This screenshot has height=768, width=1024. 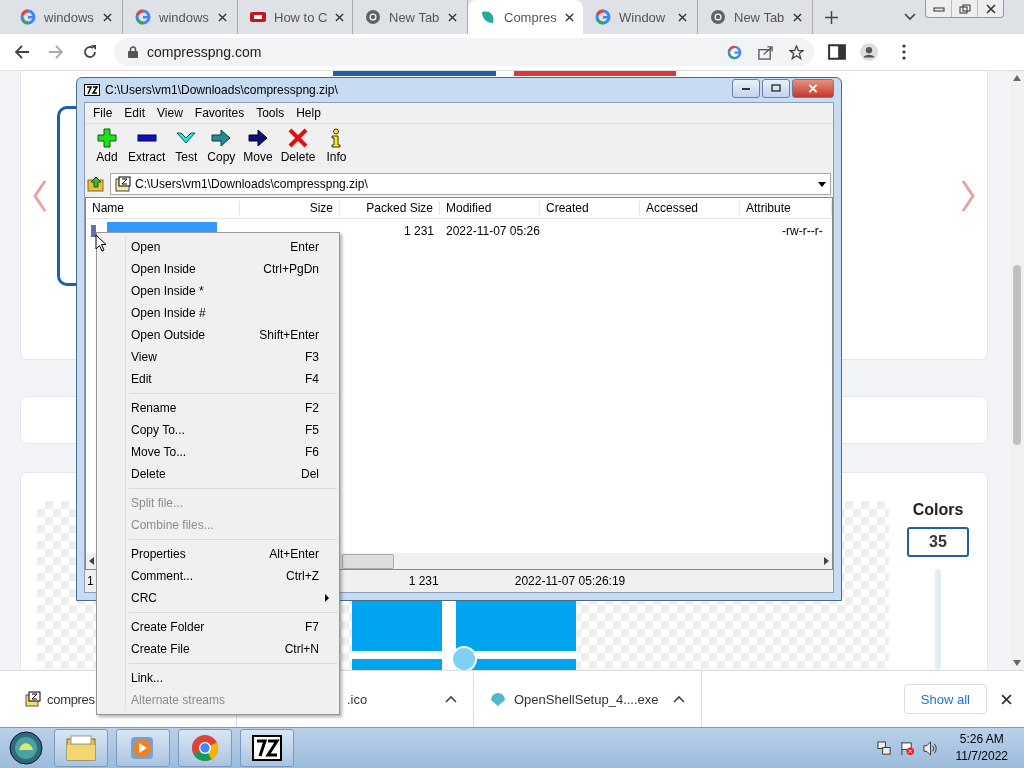 I want to click on close-button, so click(x=813, y=88).